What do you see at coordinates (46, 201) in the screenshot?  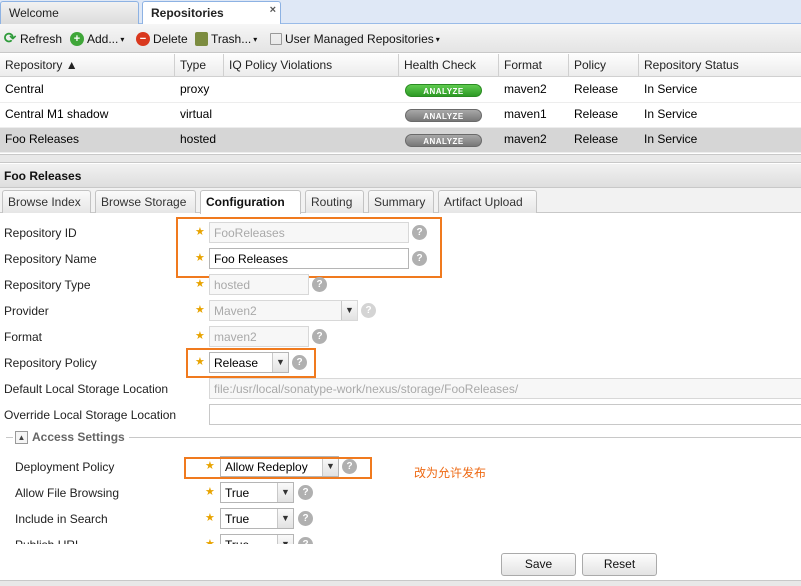 I see `tab-browse-index: Browse Index` at bounding box center [46, 201].